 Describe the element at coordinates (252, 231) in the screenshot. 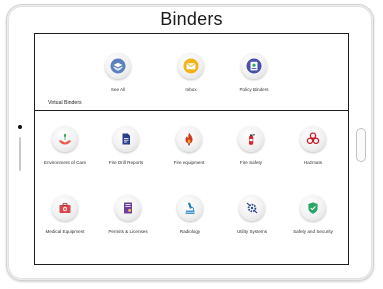

I see `category-label: Utility Systems` at that location.